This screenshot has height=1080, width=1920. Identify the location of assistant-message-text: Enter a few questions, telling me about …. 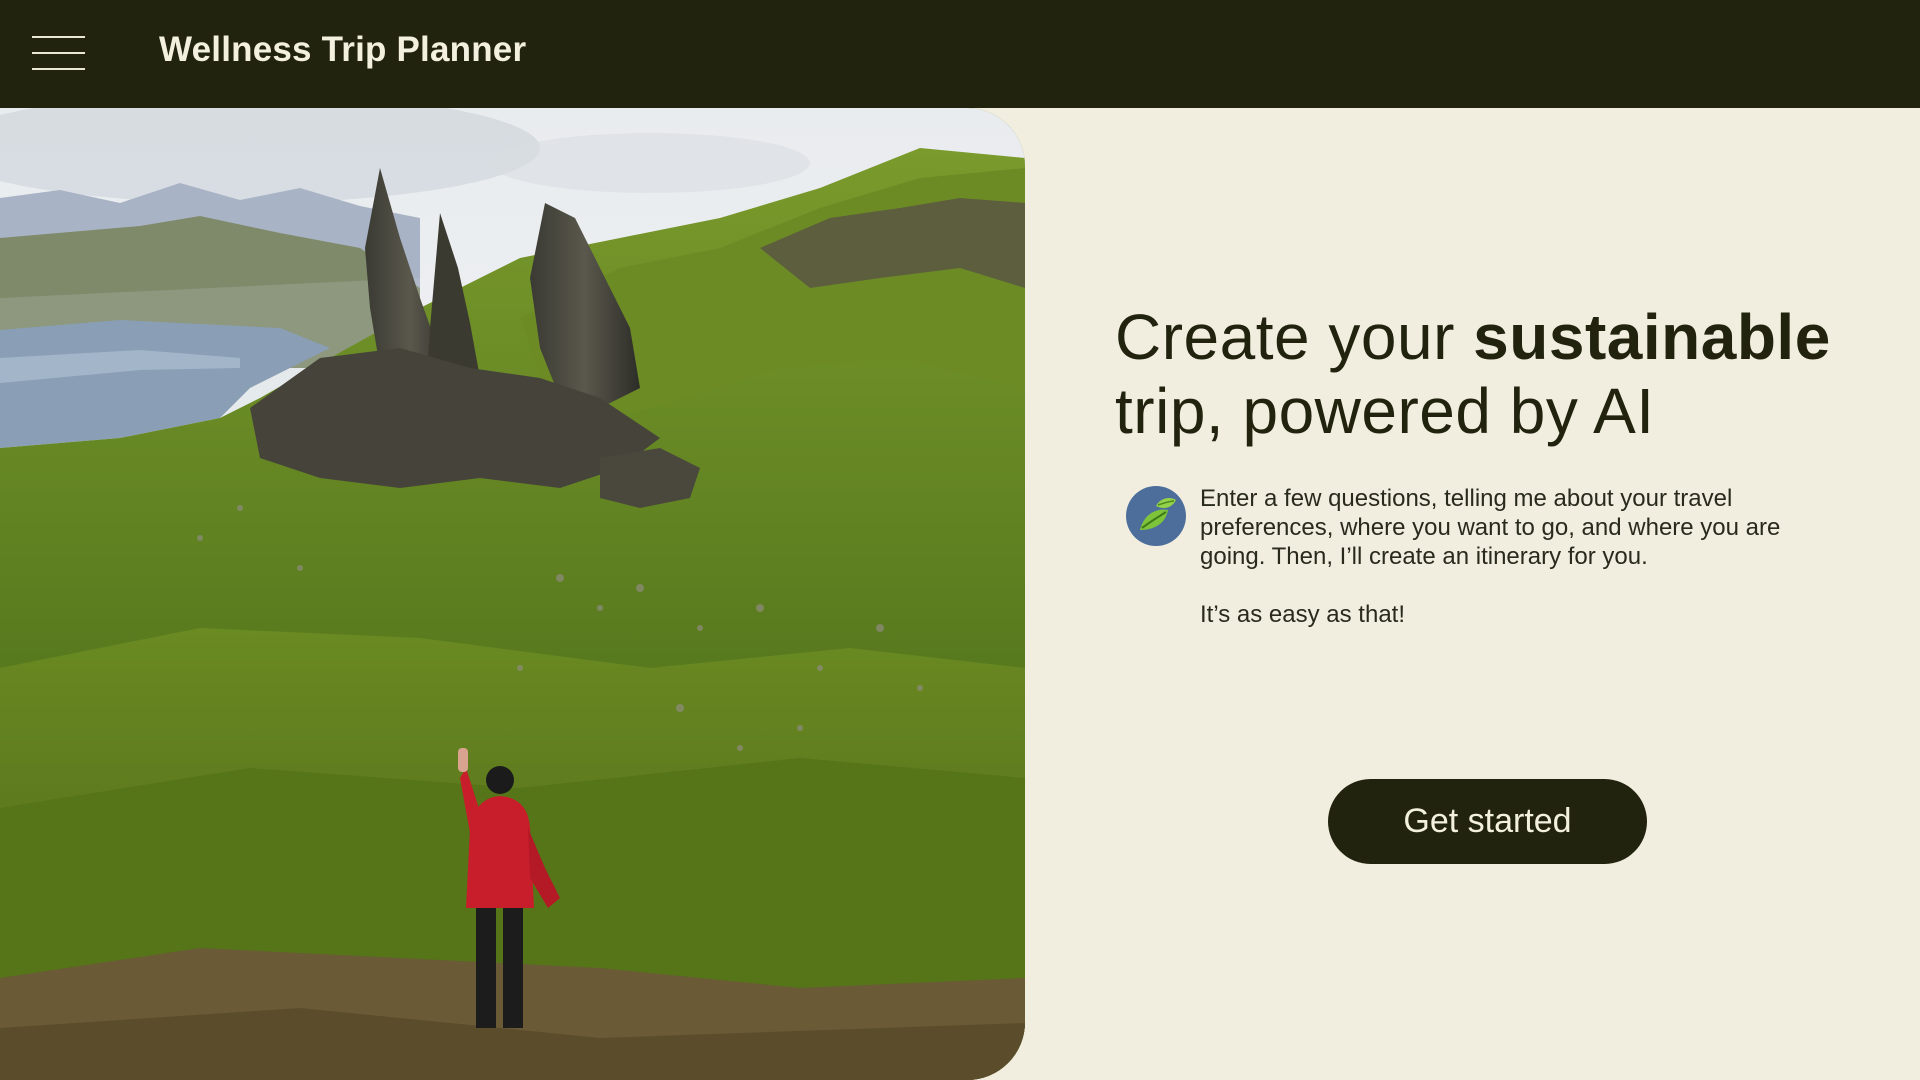
(1500, 556).